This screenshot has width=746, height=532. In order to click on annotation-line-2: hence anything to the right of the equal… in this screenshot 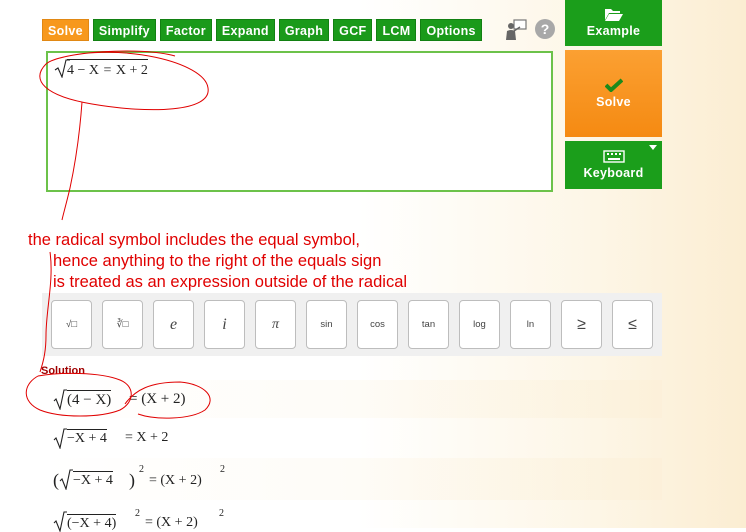, I will do `click(217, 261)`.